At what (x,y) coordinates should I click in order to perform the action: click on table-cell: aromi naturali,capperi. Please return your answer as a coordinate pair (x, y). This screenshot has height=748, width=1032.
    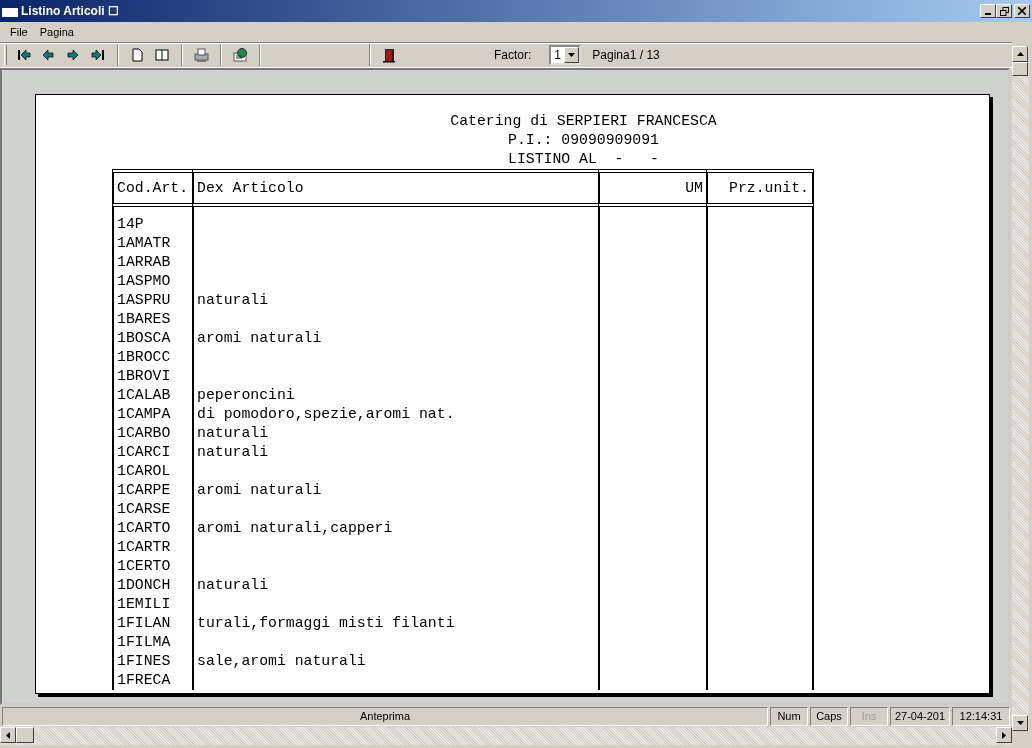
    Looking at the image, I should click on (295, 528).